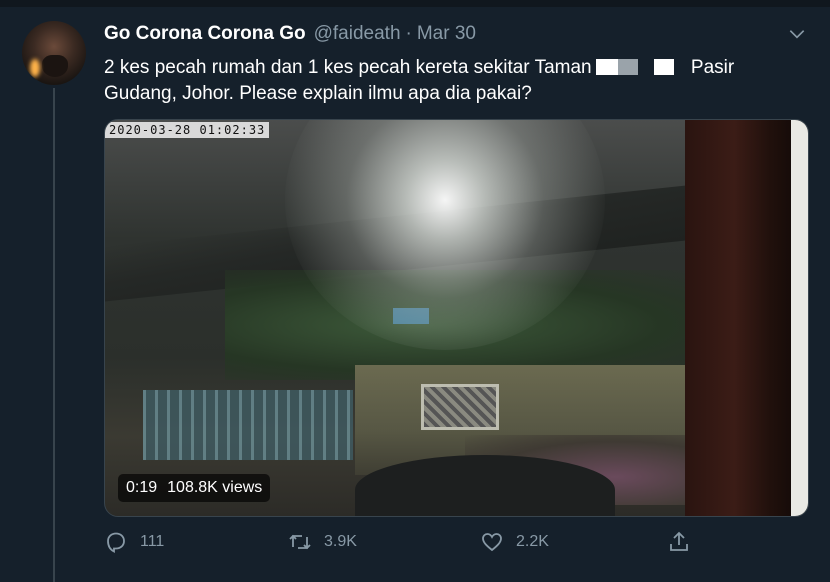 This screenshot has width=830, height=582. I want to click on like-count: 2.2K, so click(532, 541).